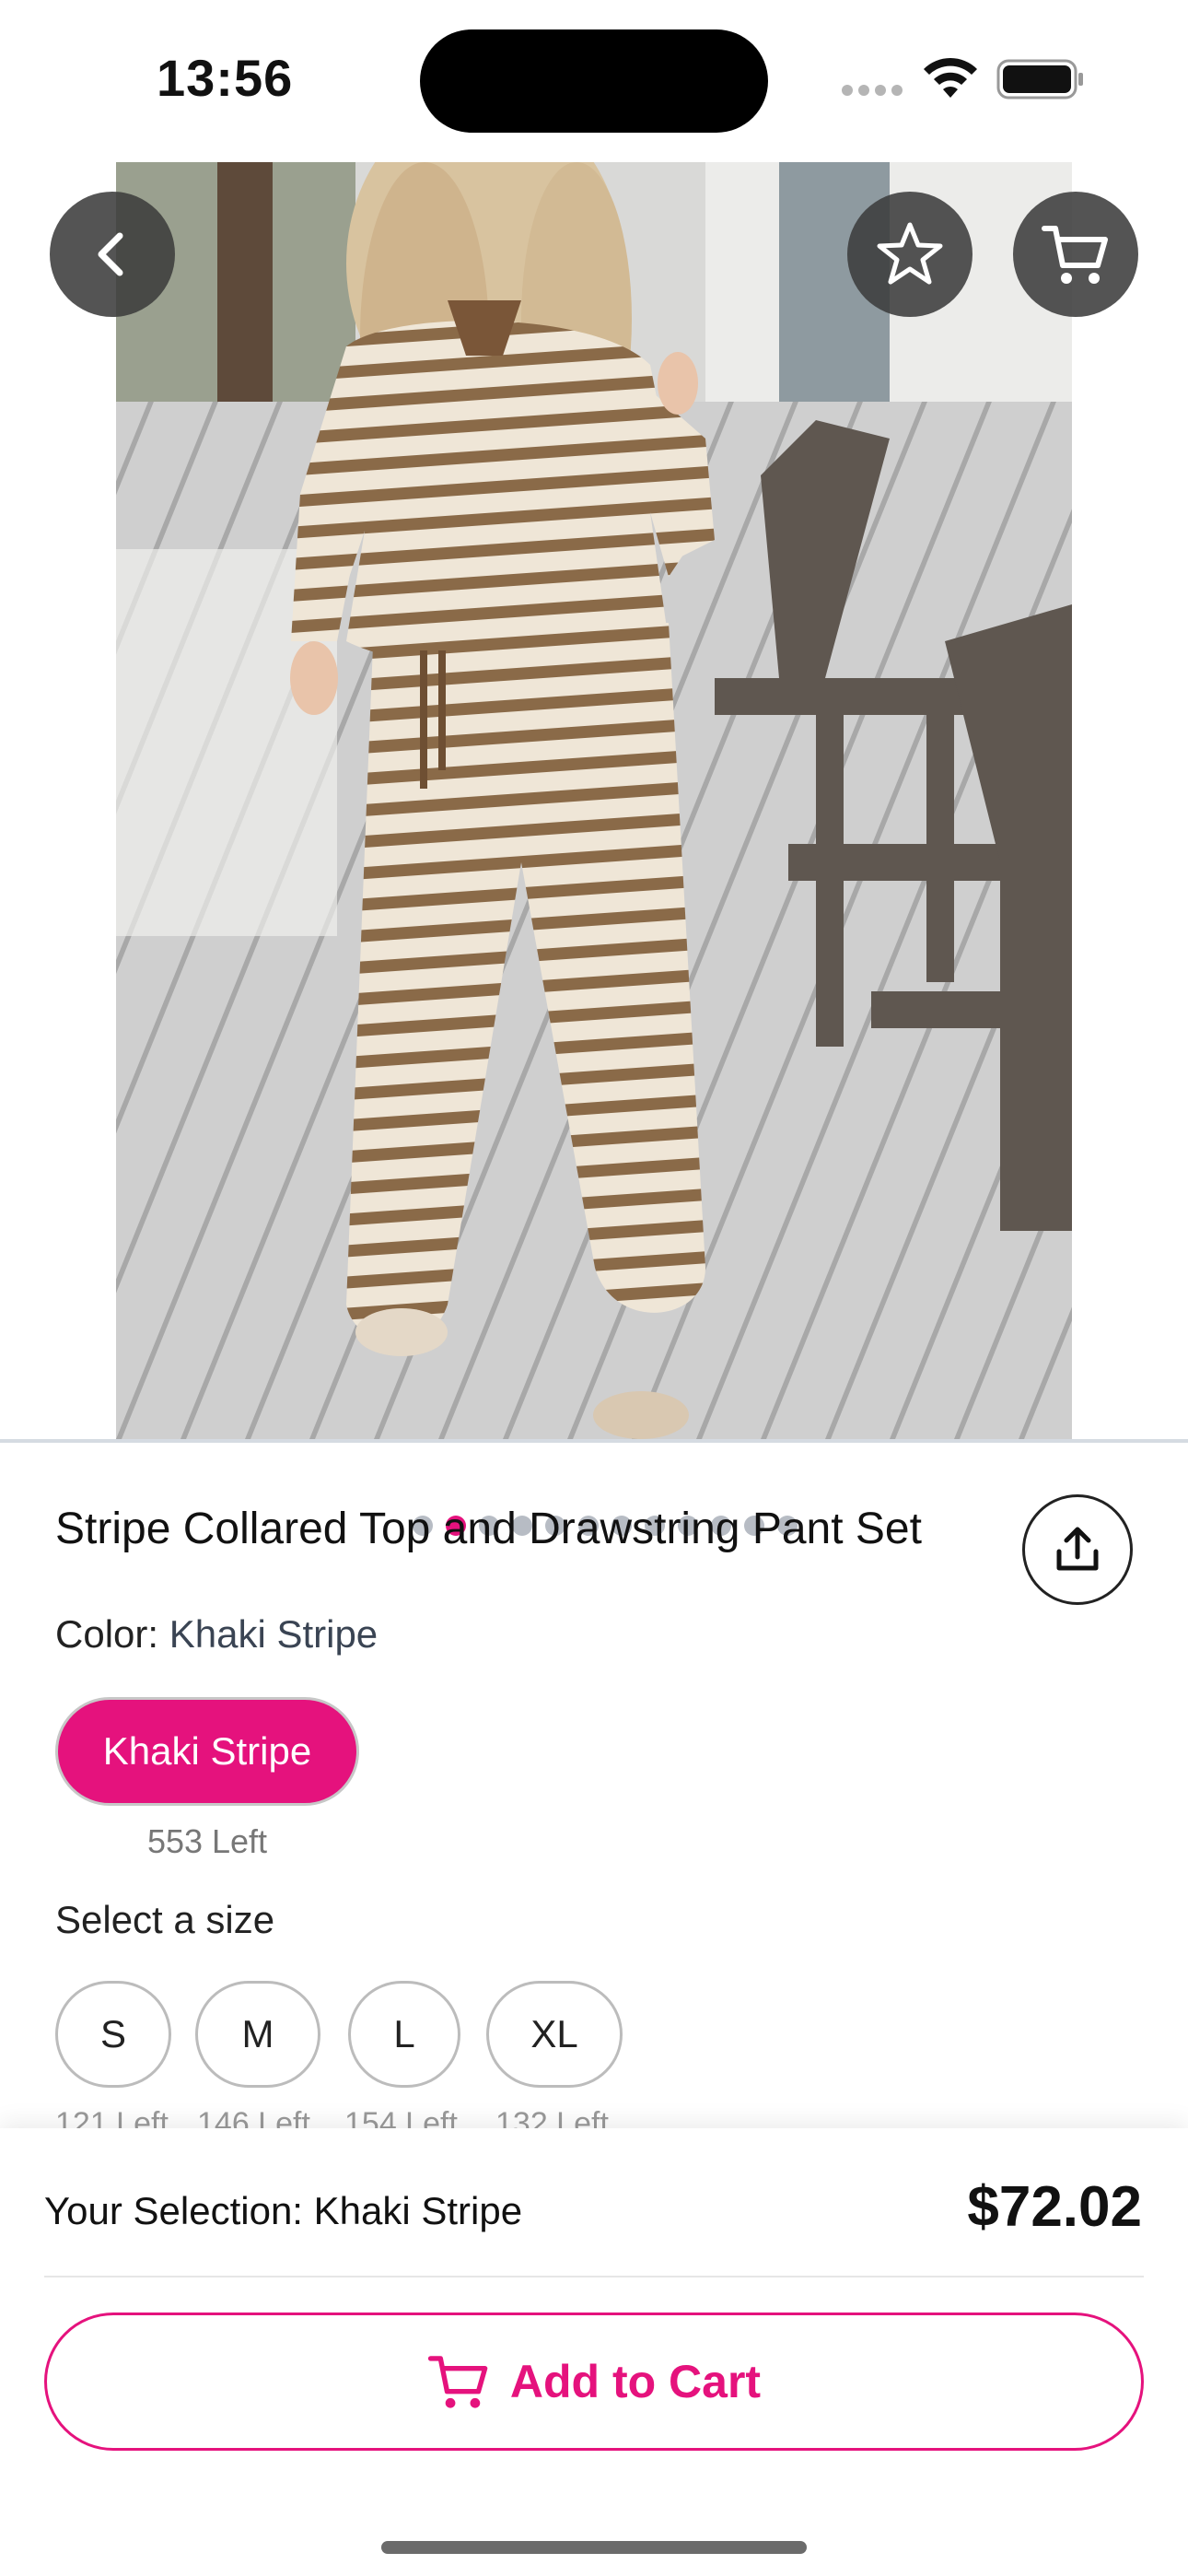  Describe the element at coordinates (113, 2034) in the screenshot. I see `size-option-s: S` at that location.